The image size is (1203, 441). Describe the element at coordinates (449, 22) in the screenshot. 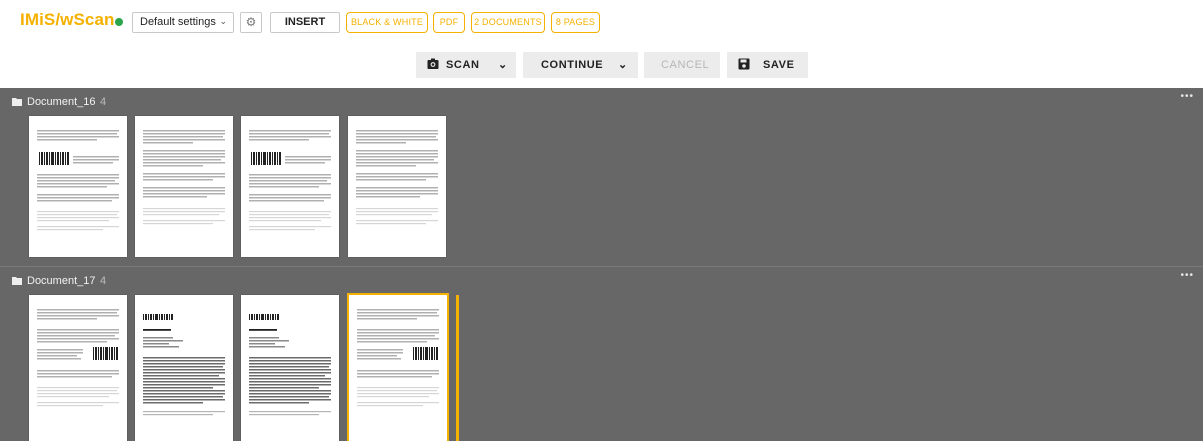

I see `format-chip: PDF` at that location.